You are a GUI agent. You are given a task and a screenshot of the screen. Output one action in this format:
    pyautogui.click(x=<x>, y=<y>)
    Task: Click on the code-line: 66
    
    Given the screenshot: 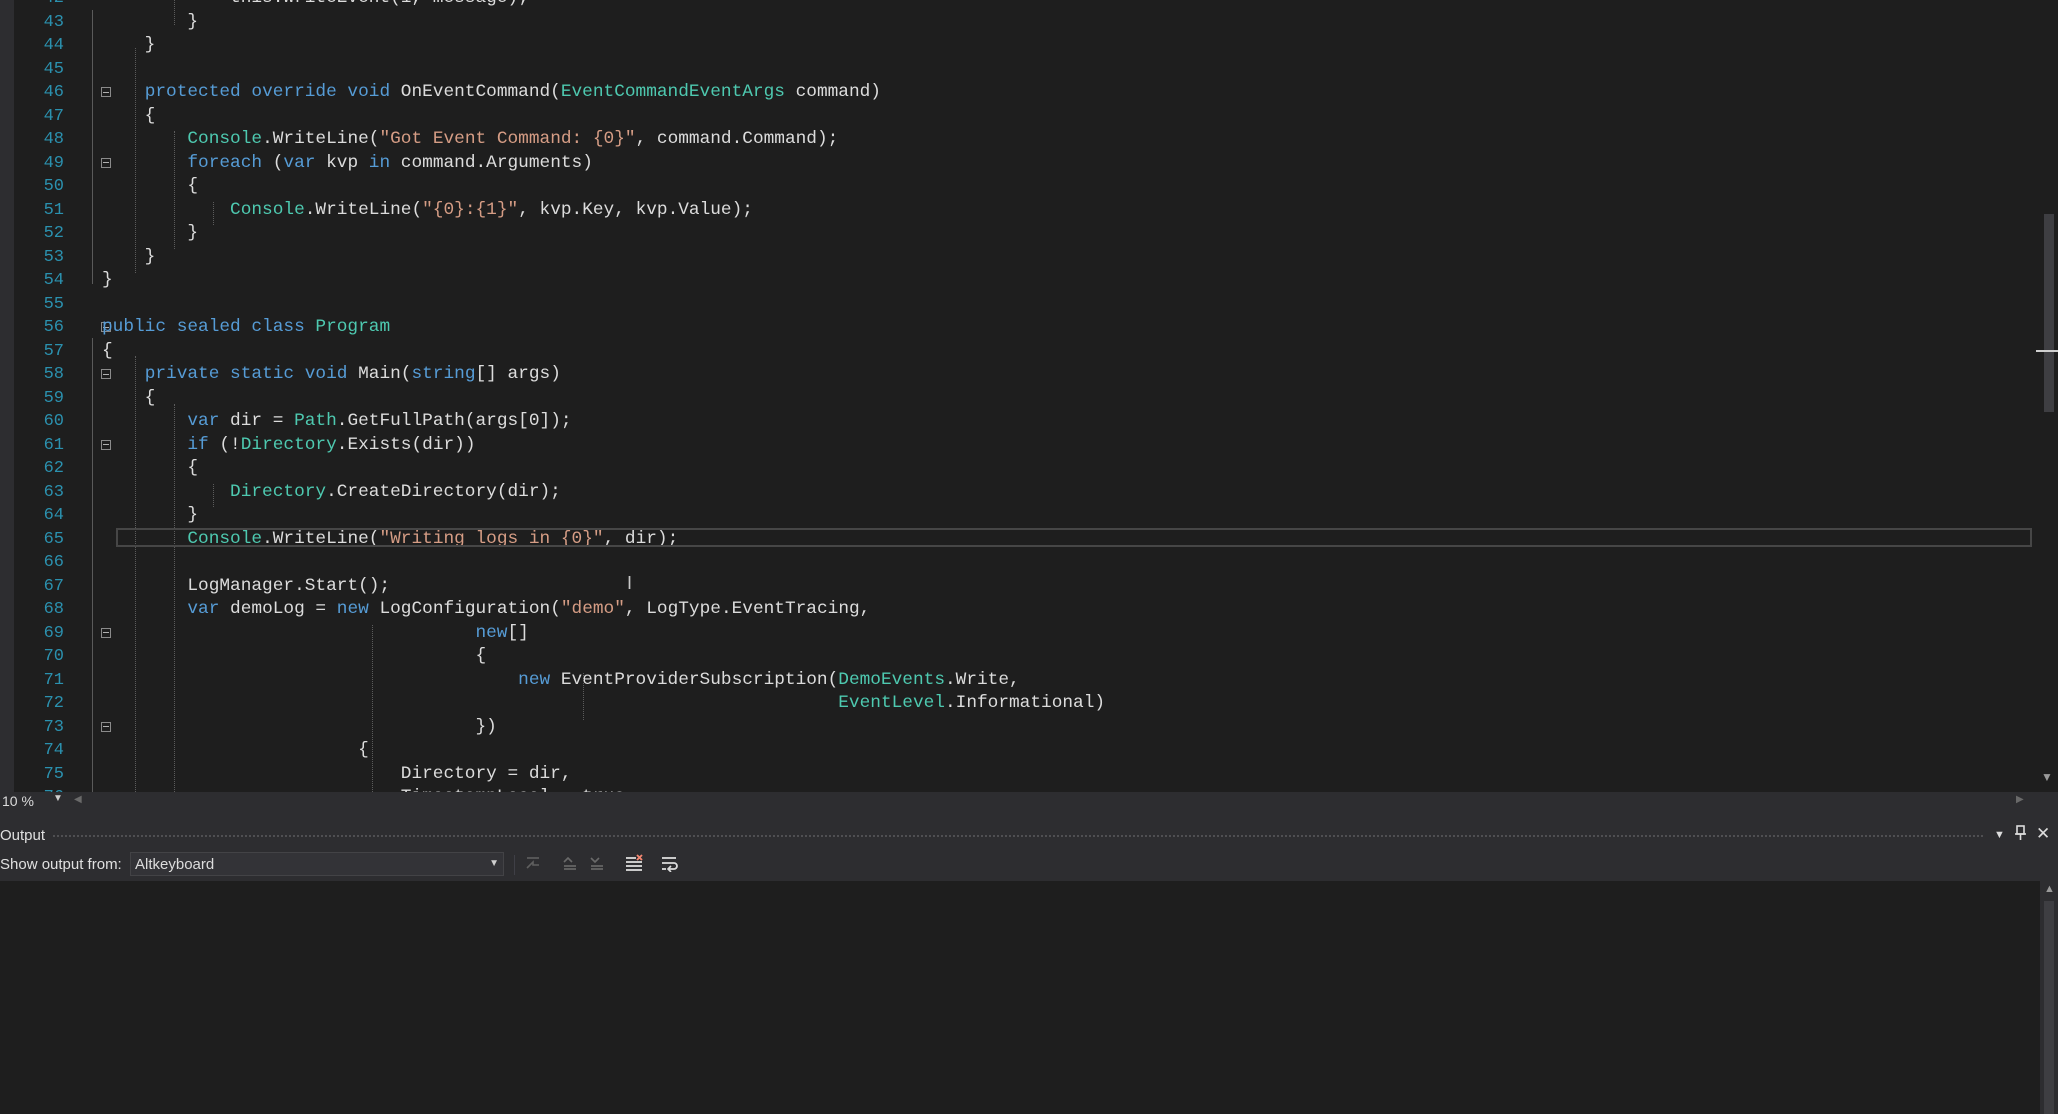 What is the action you would take?
    pyautogui.click(x=1027, y=563)
    